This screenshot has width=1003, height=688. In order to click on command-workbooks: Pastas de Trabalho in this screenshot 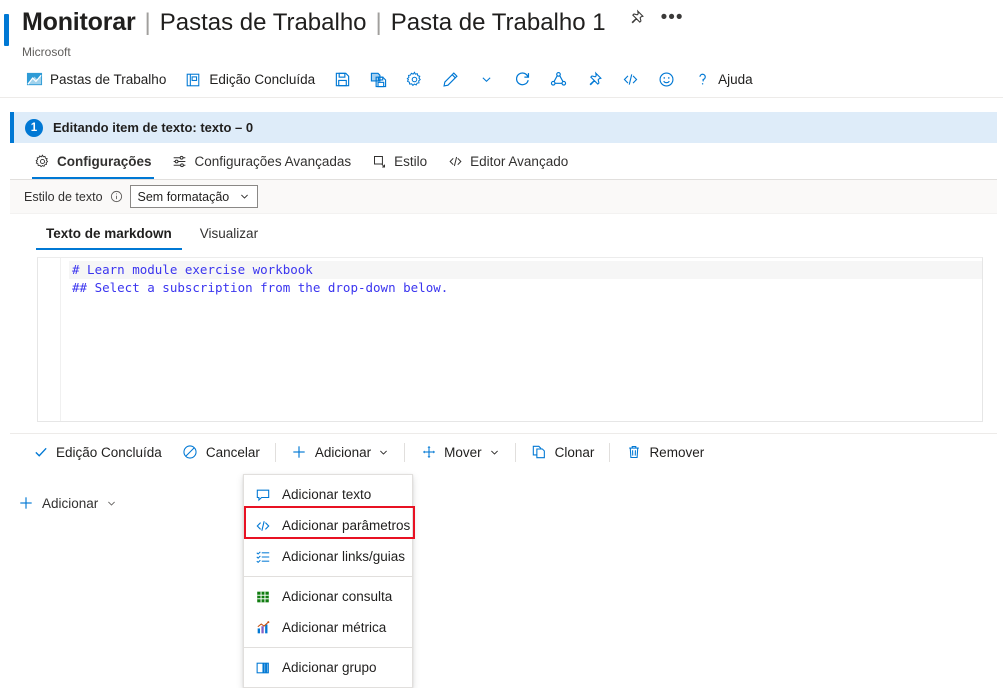, I will do `click(95, 80)`.